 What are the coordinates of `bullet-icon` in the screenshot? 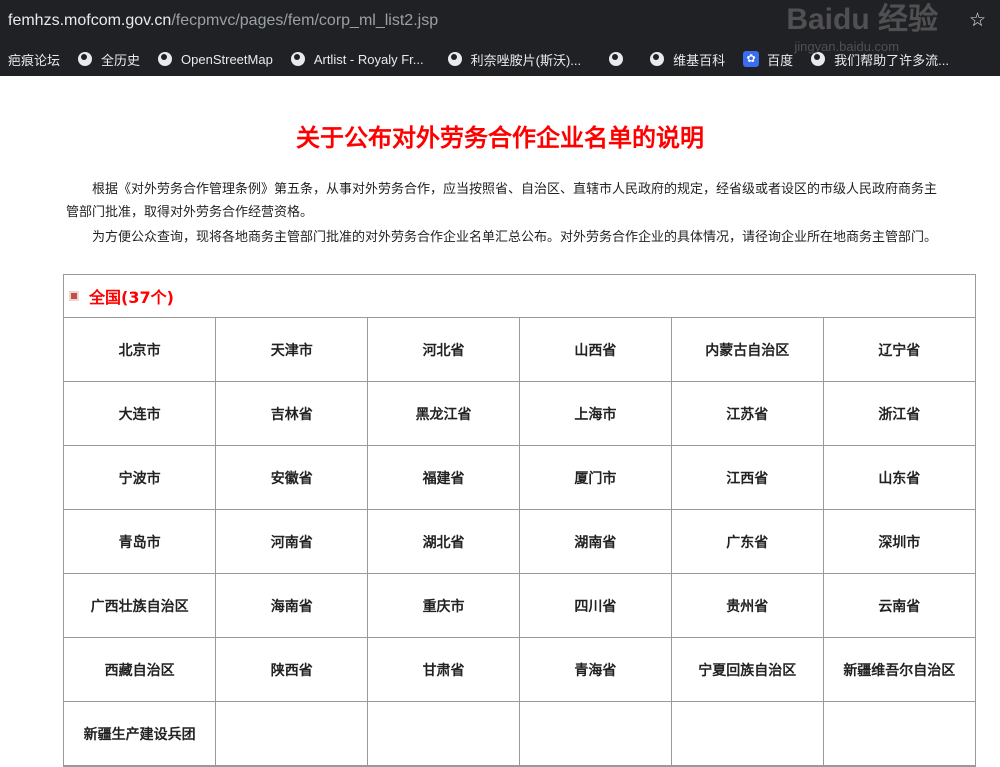 It's located at (74, 296).